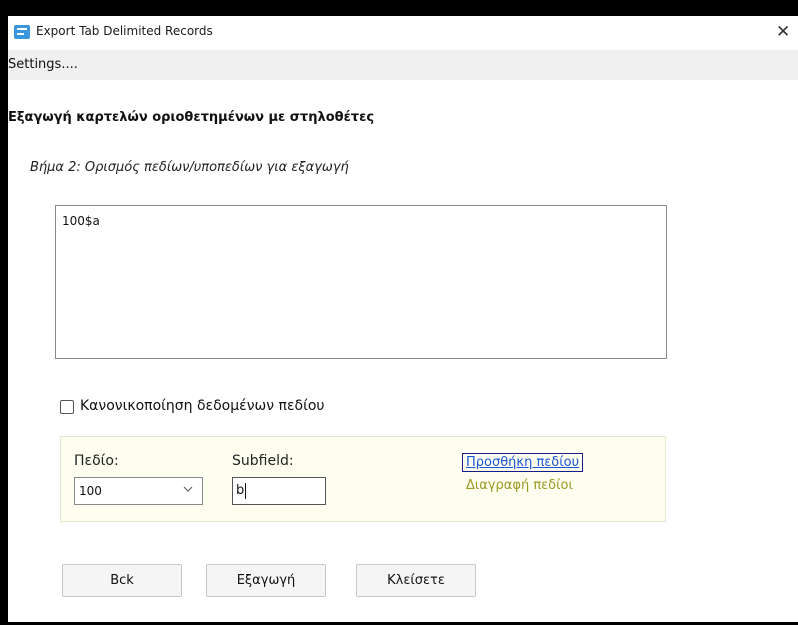 Image resolution: width=798 pixels, height=625 pixels. Describe the element at coordinates (138, 491) in the screenshot. I see `field-select: 100` at that location.